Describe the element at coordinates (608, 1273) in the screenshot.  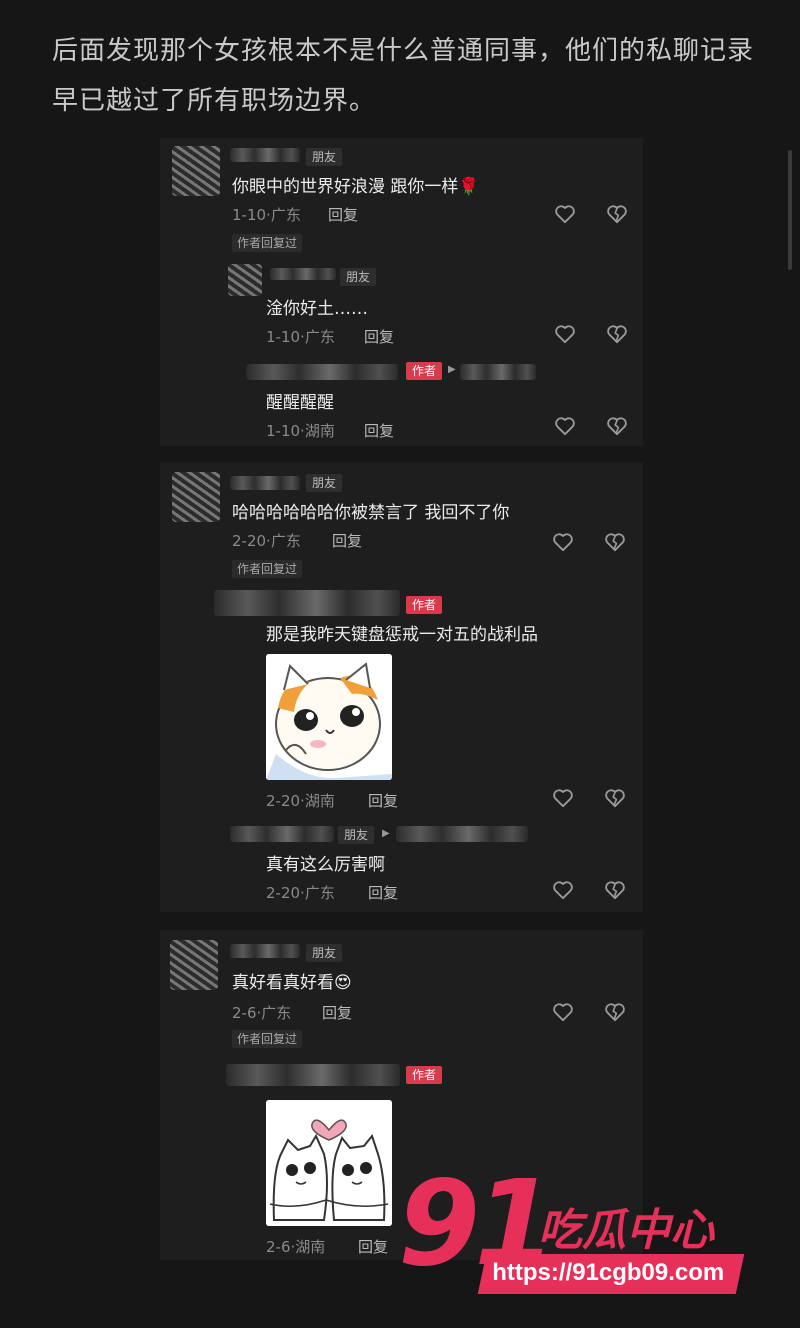
I see `watermark-url: https://91cgb09.com` at that location.